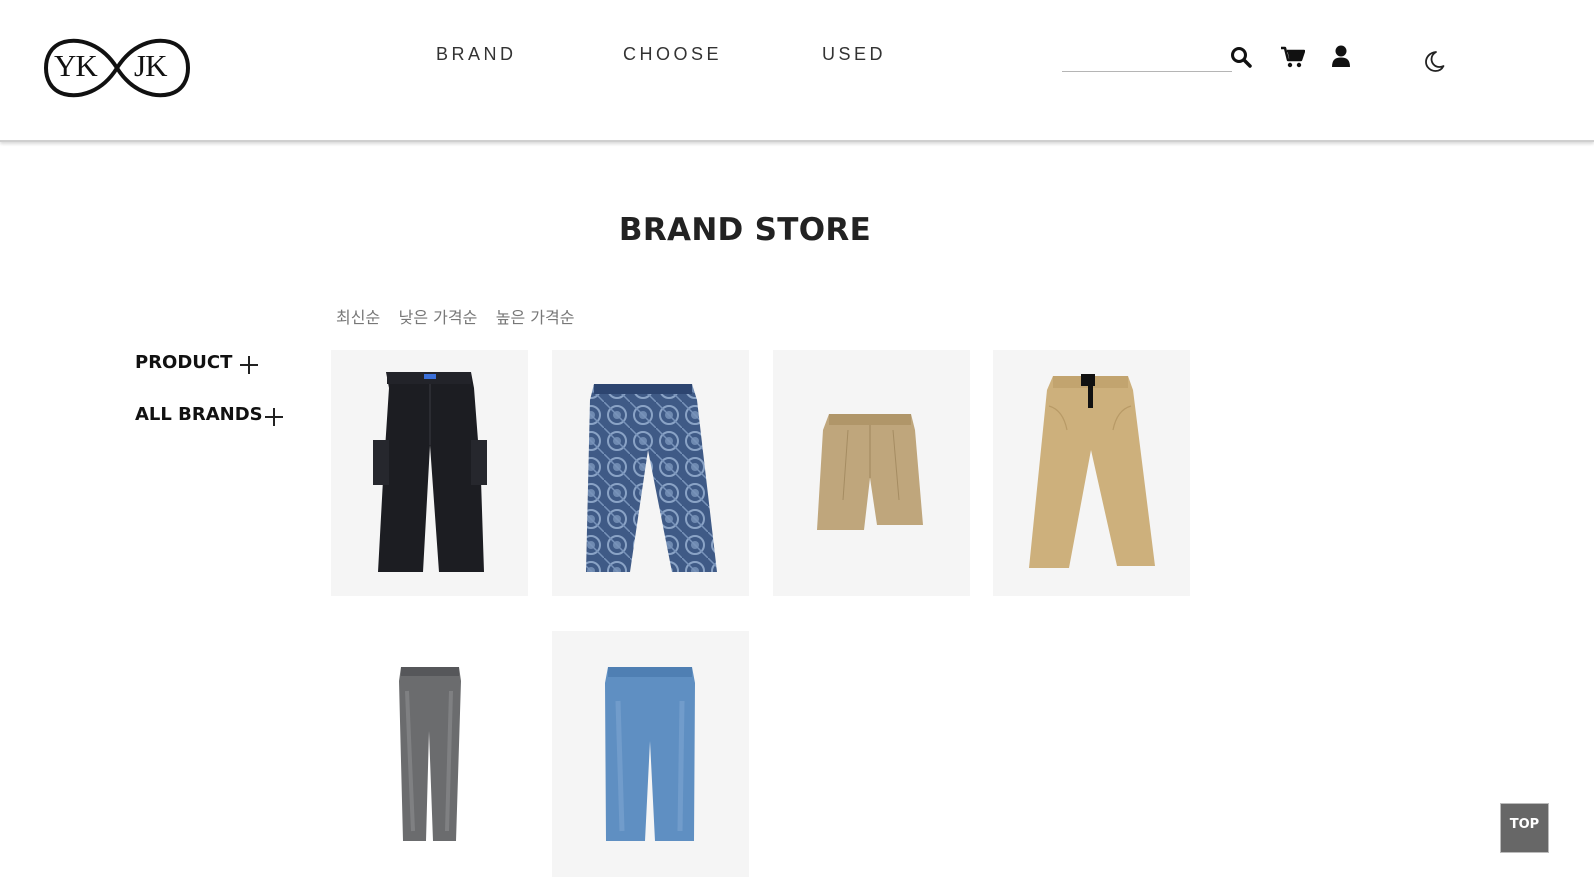 This screenshot has width=1594, height=895. I want to click on sidebar-item-product: PRODUCT, so click(183, 362).